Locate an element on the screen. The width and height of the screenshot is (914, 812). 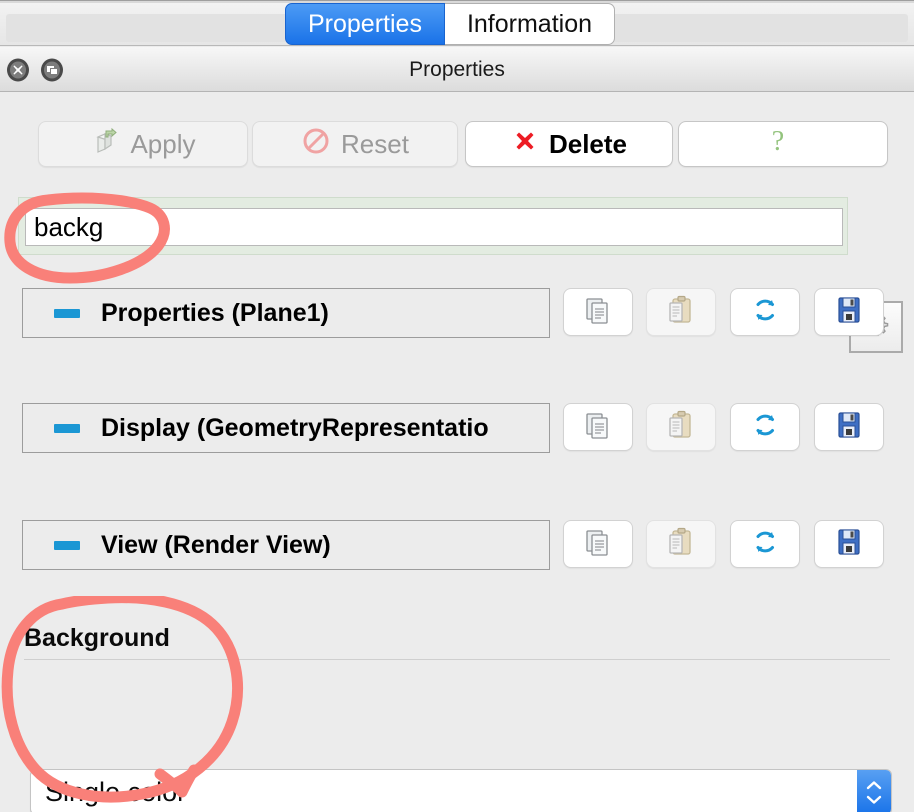
section-display: Display (GeometryRepresentatio is located at coordinates (457, 428).